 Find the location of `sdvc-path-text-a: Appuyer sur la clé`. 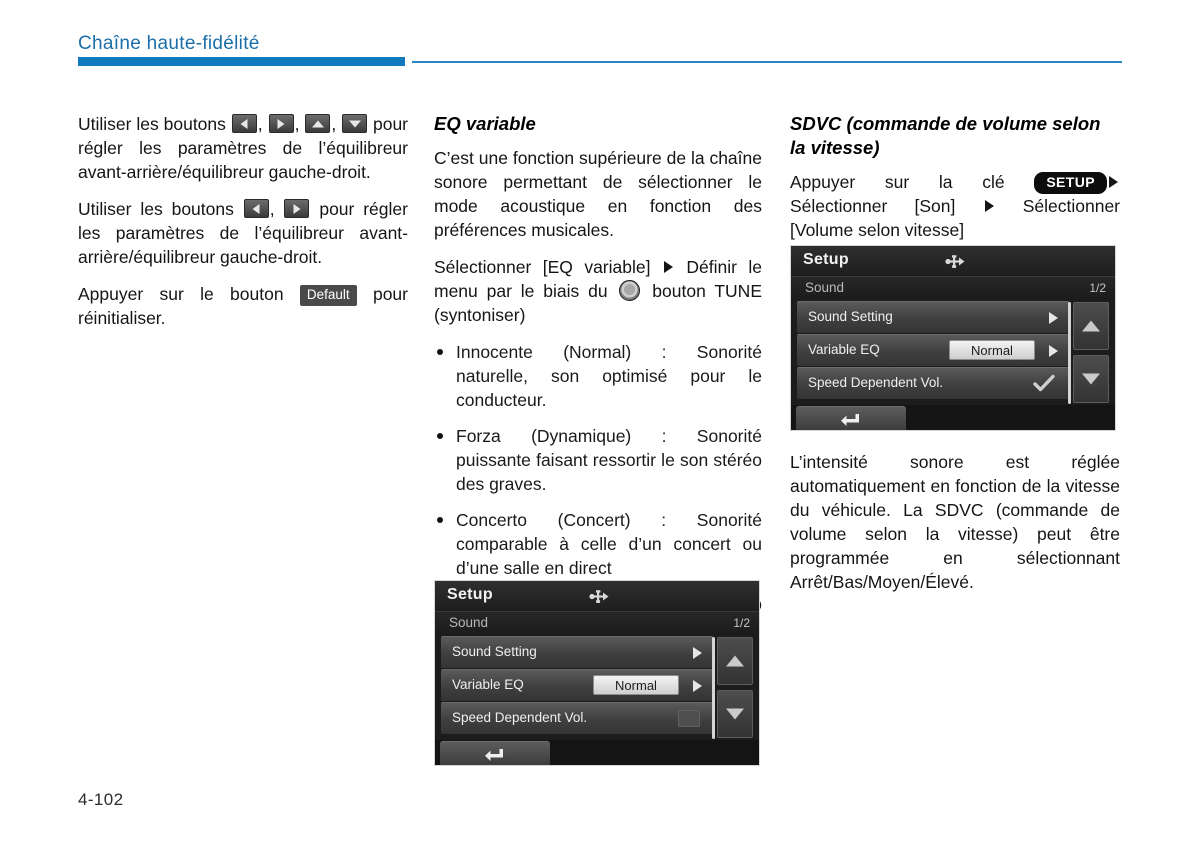

sdvc-path-text-a: Appuyer sur la clé is located at coordinates (912, 182).